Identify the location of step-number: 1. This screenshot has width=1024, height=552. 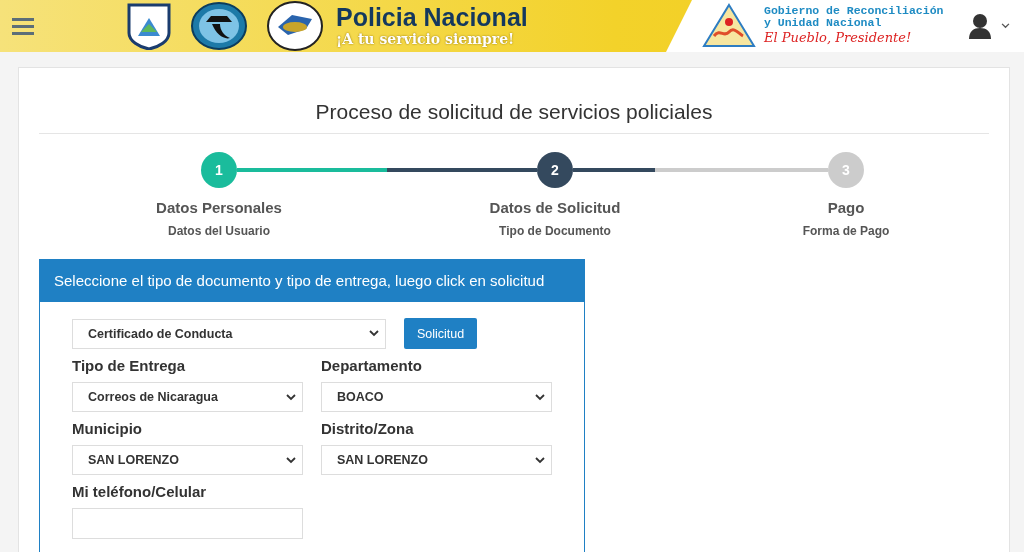
(219, 170).